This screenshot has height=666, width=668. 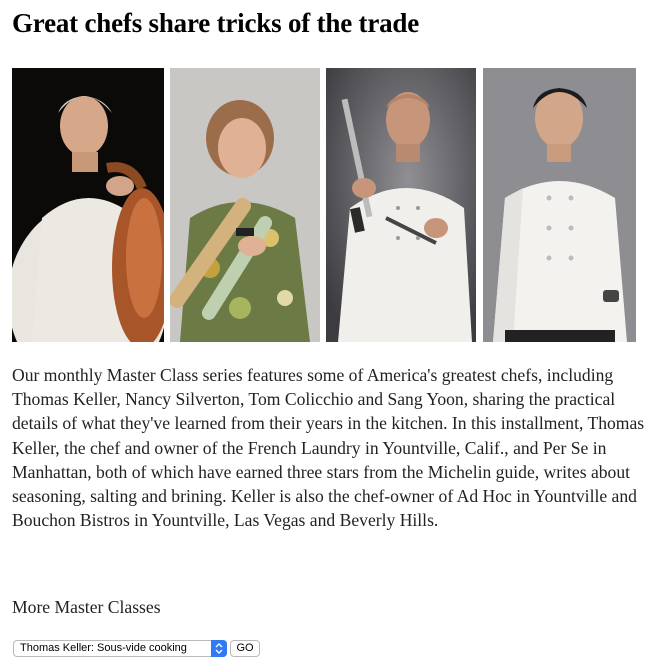 I want to click on go-button: GO, so click(x=245, y=648).